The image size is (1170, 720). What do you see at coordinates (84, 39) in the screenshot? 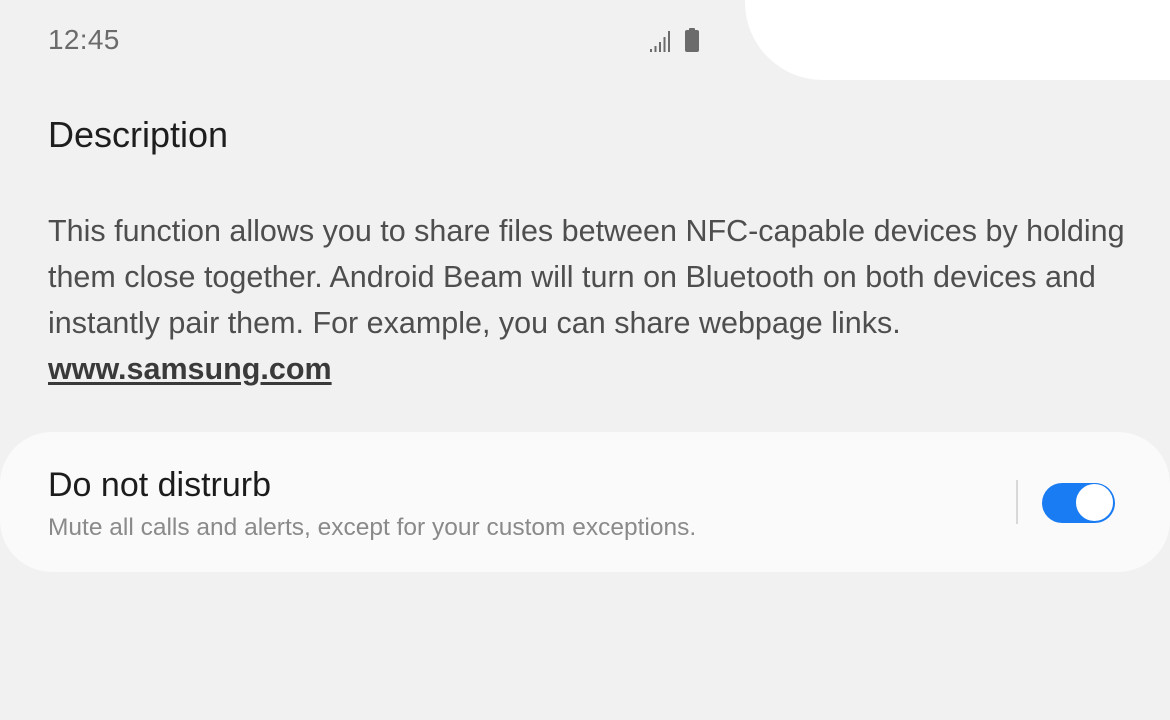
I see `status-time: 12:45` at bounding box center [84, 39].